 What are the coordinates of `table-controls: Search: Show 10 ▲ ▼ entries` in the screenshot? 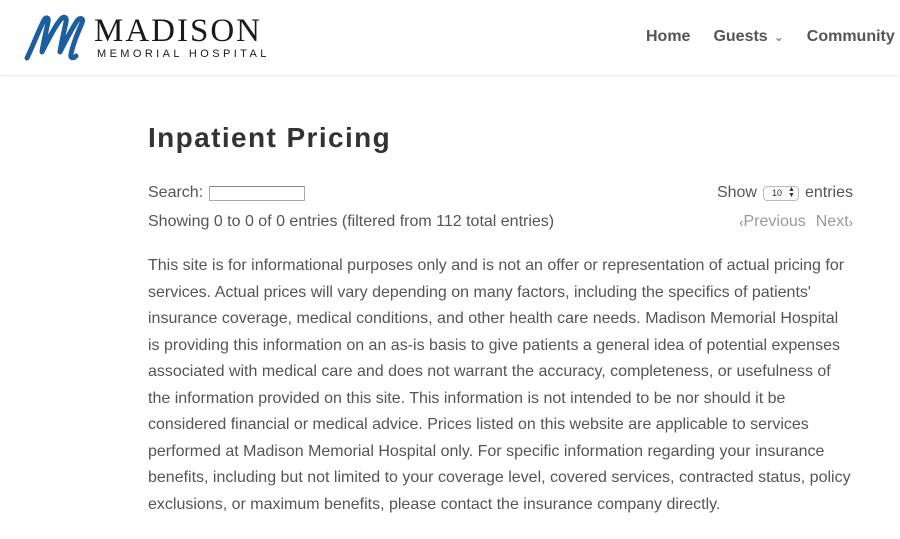 It's located at (500, 194).